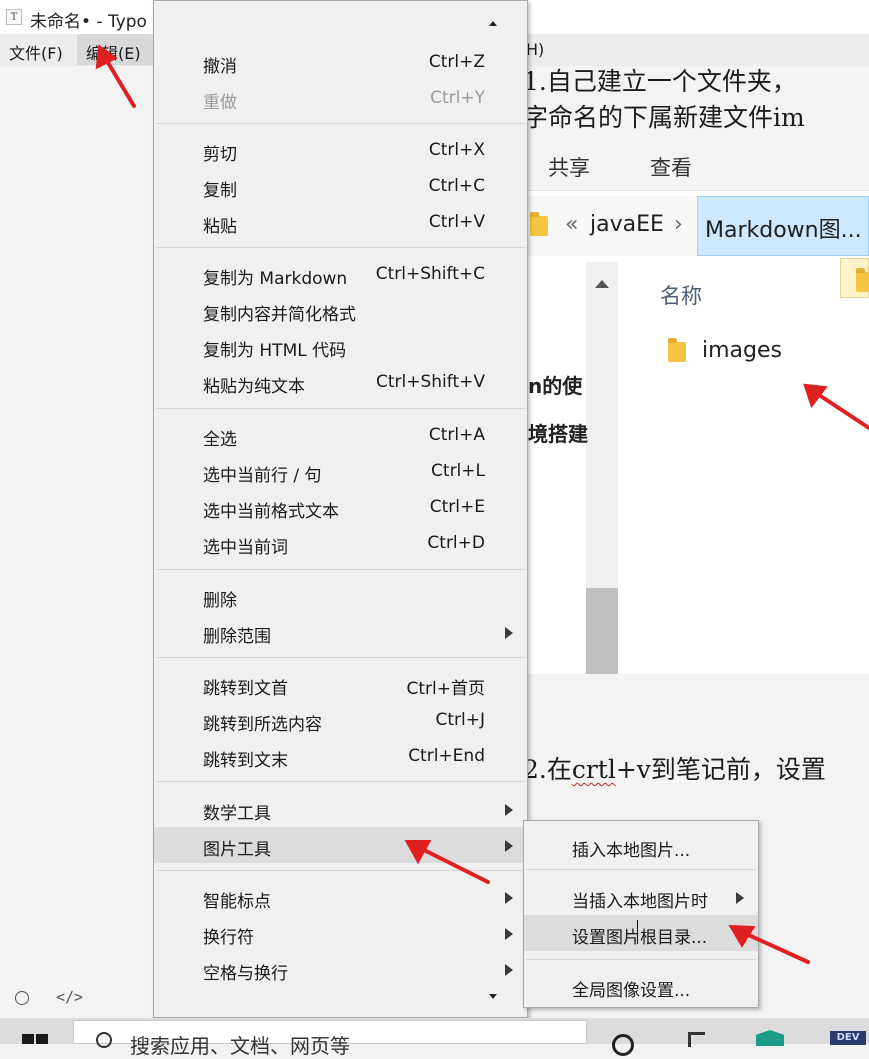  Describe the element at coordinates (493, 996) in the screenshot. I see `menu-scroll-down-icon` at that location.